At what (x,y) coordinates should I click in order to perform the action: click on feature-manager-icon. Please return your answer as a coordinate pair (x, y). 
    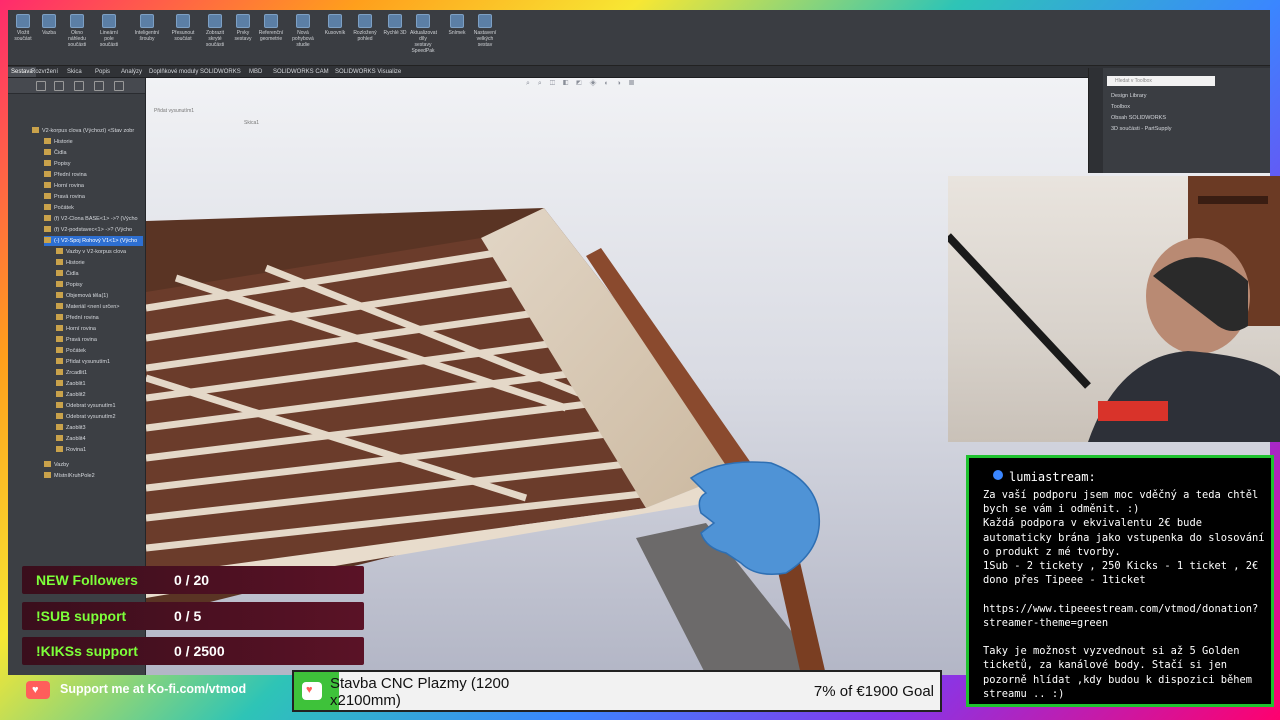
    Looking at the image, I should click on (41, 86).